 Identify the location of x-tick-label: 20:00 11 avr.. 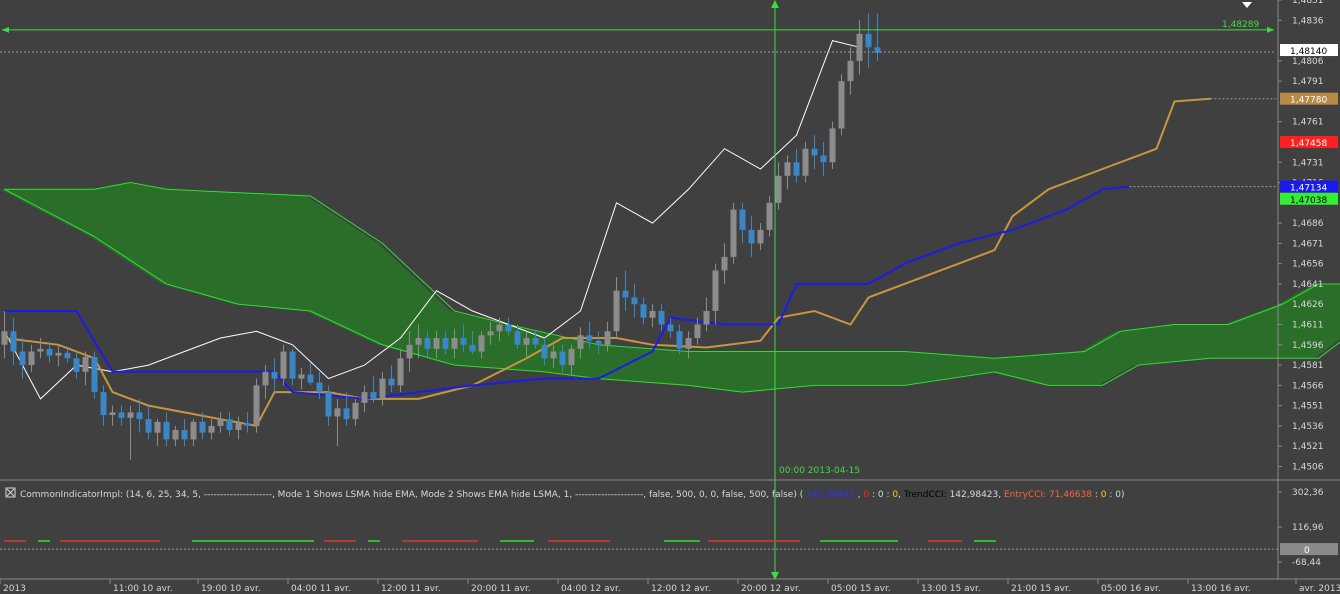
(501, 589).